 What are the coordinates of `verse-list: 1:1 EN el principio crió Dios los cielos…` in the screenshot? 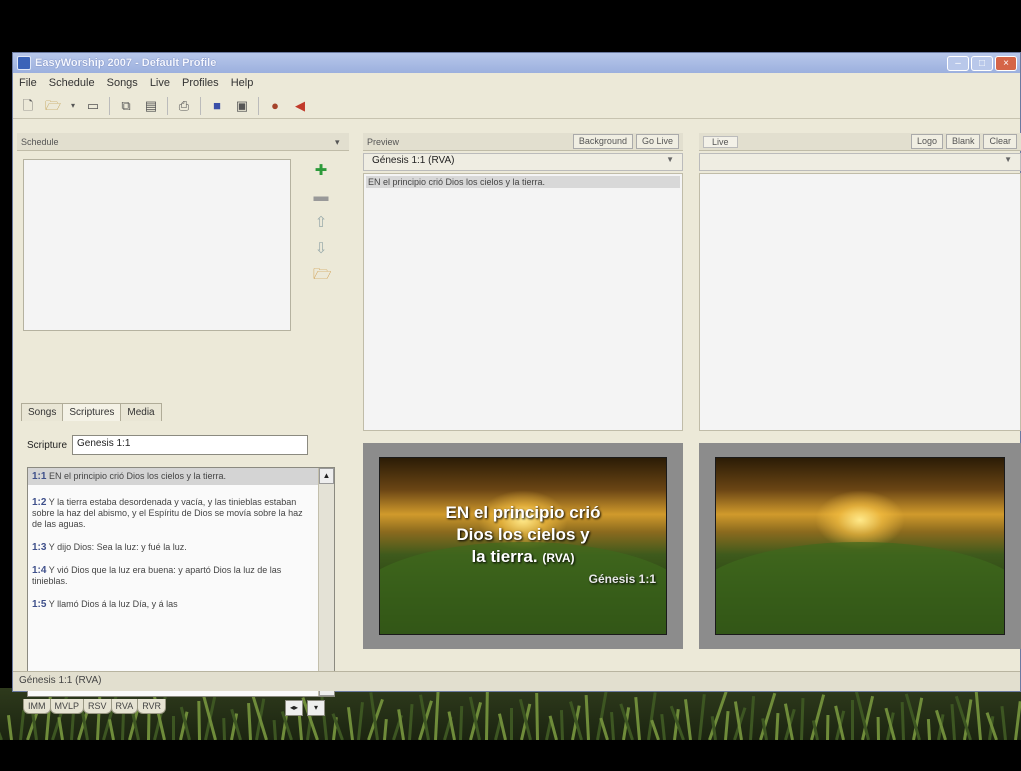 It's located at (181, 582).